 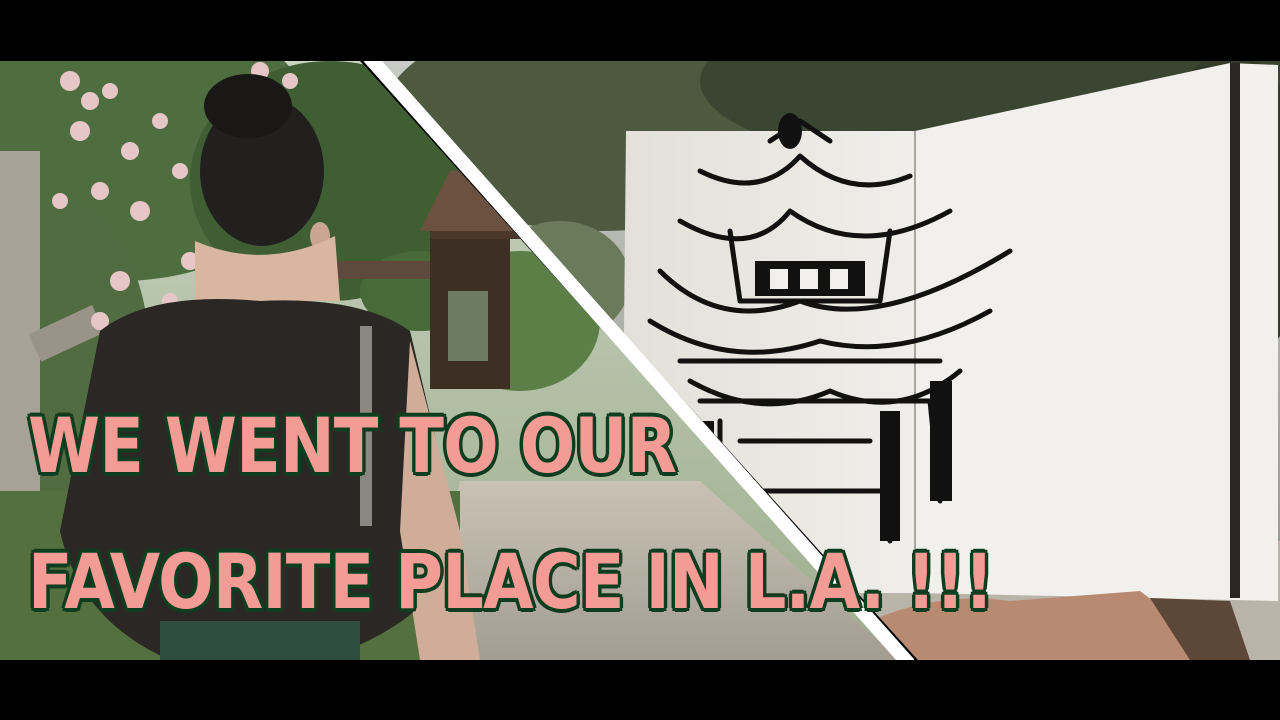 What do you see at coordinates (640, 30) in the screenshot?
I see `letterbox-top` at bounding box center [640, 30].